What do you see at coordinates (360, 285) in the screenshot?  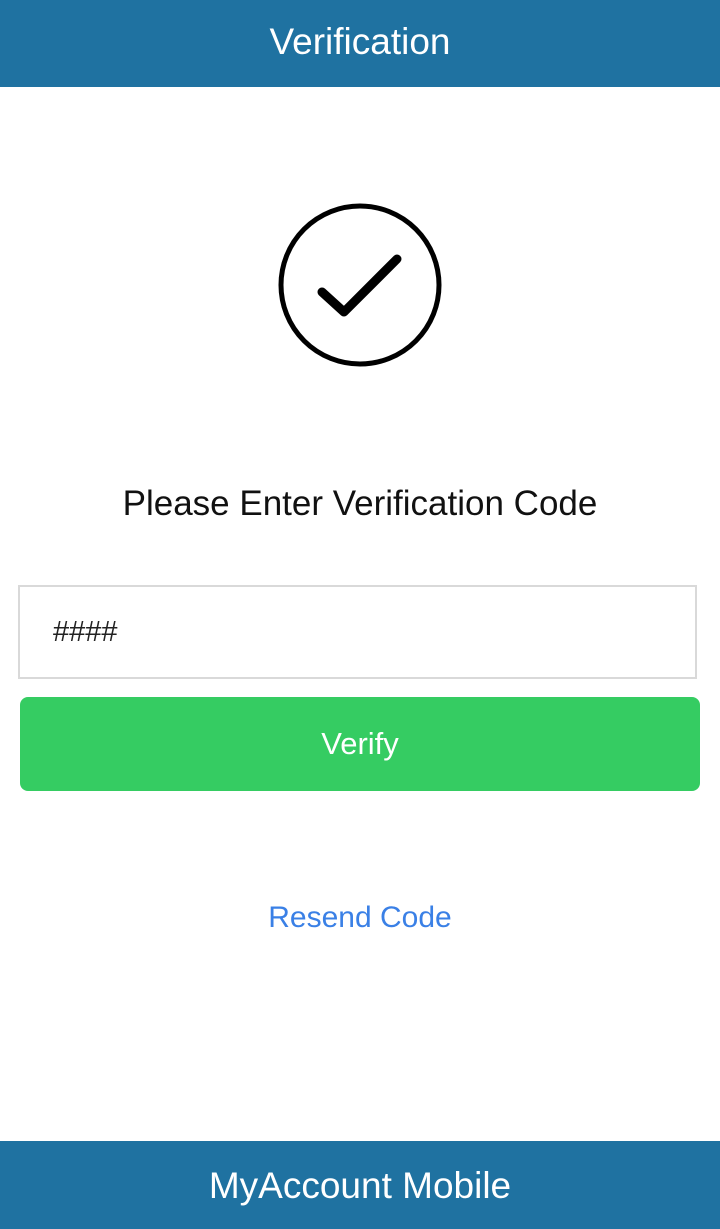 I see `checkmark-circle-icon` at bounding box center [360, 285].